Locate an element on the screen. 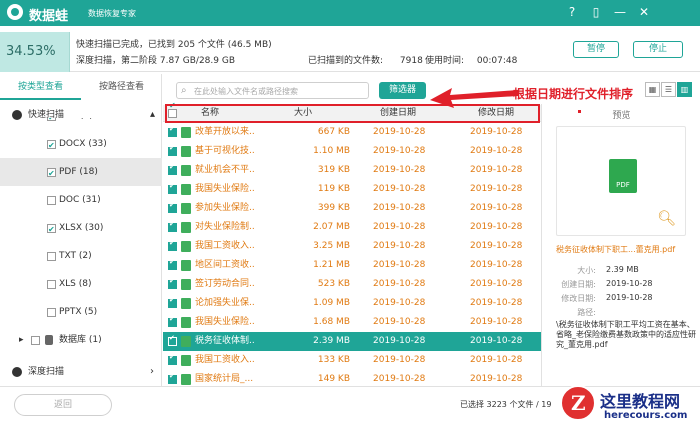  chevron-right-icon: › is located at coordinates (152, 372).